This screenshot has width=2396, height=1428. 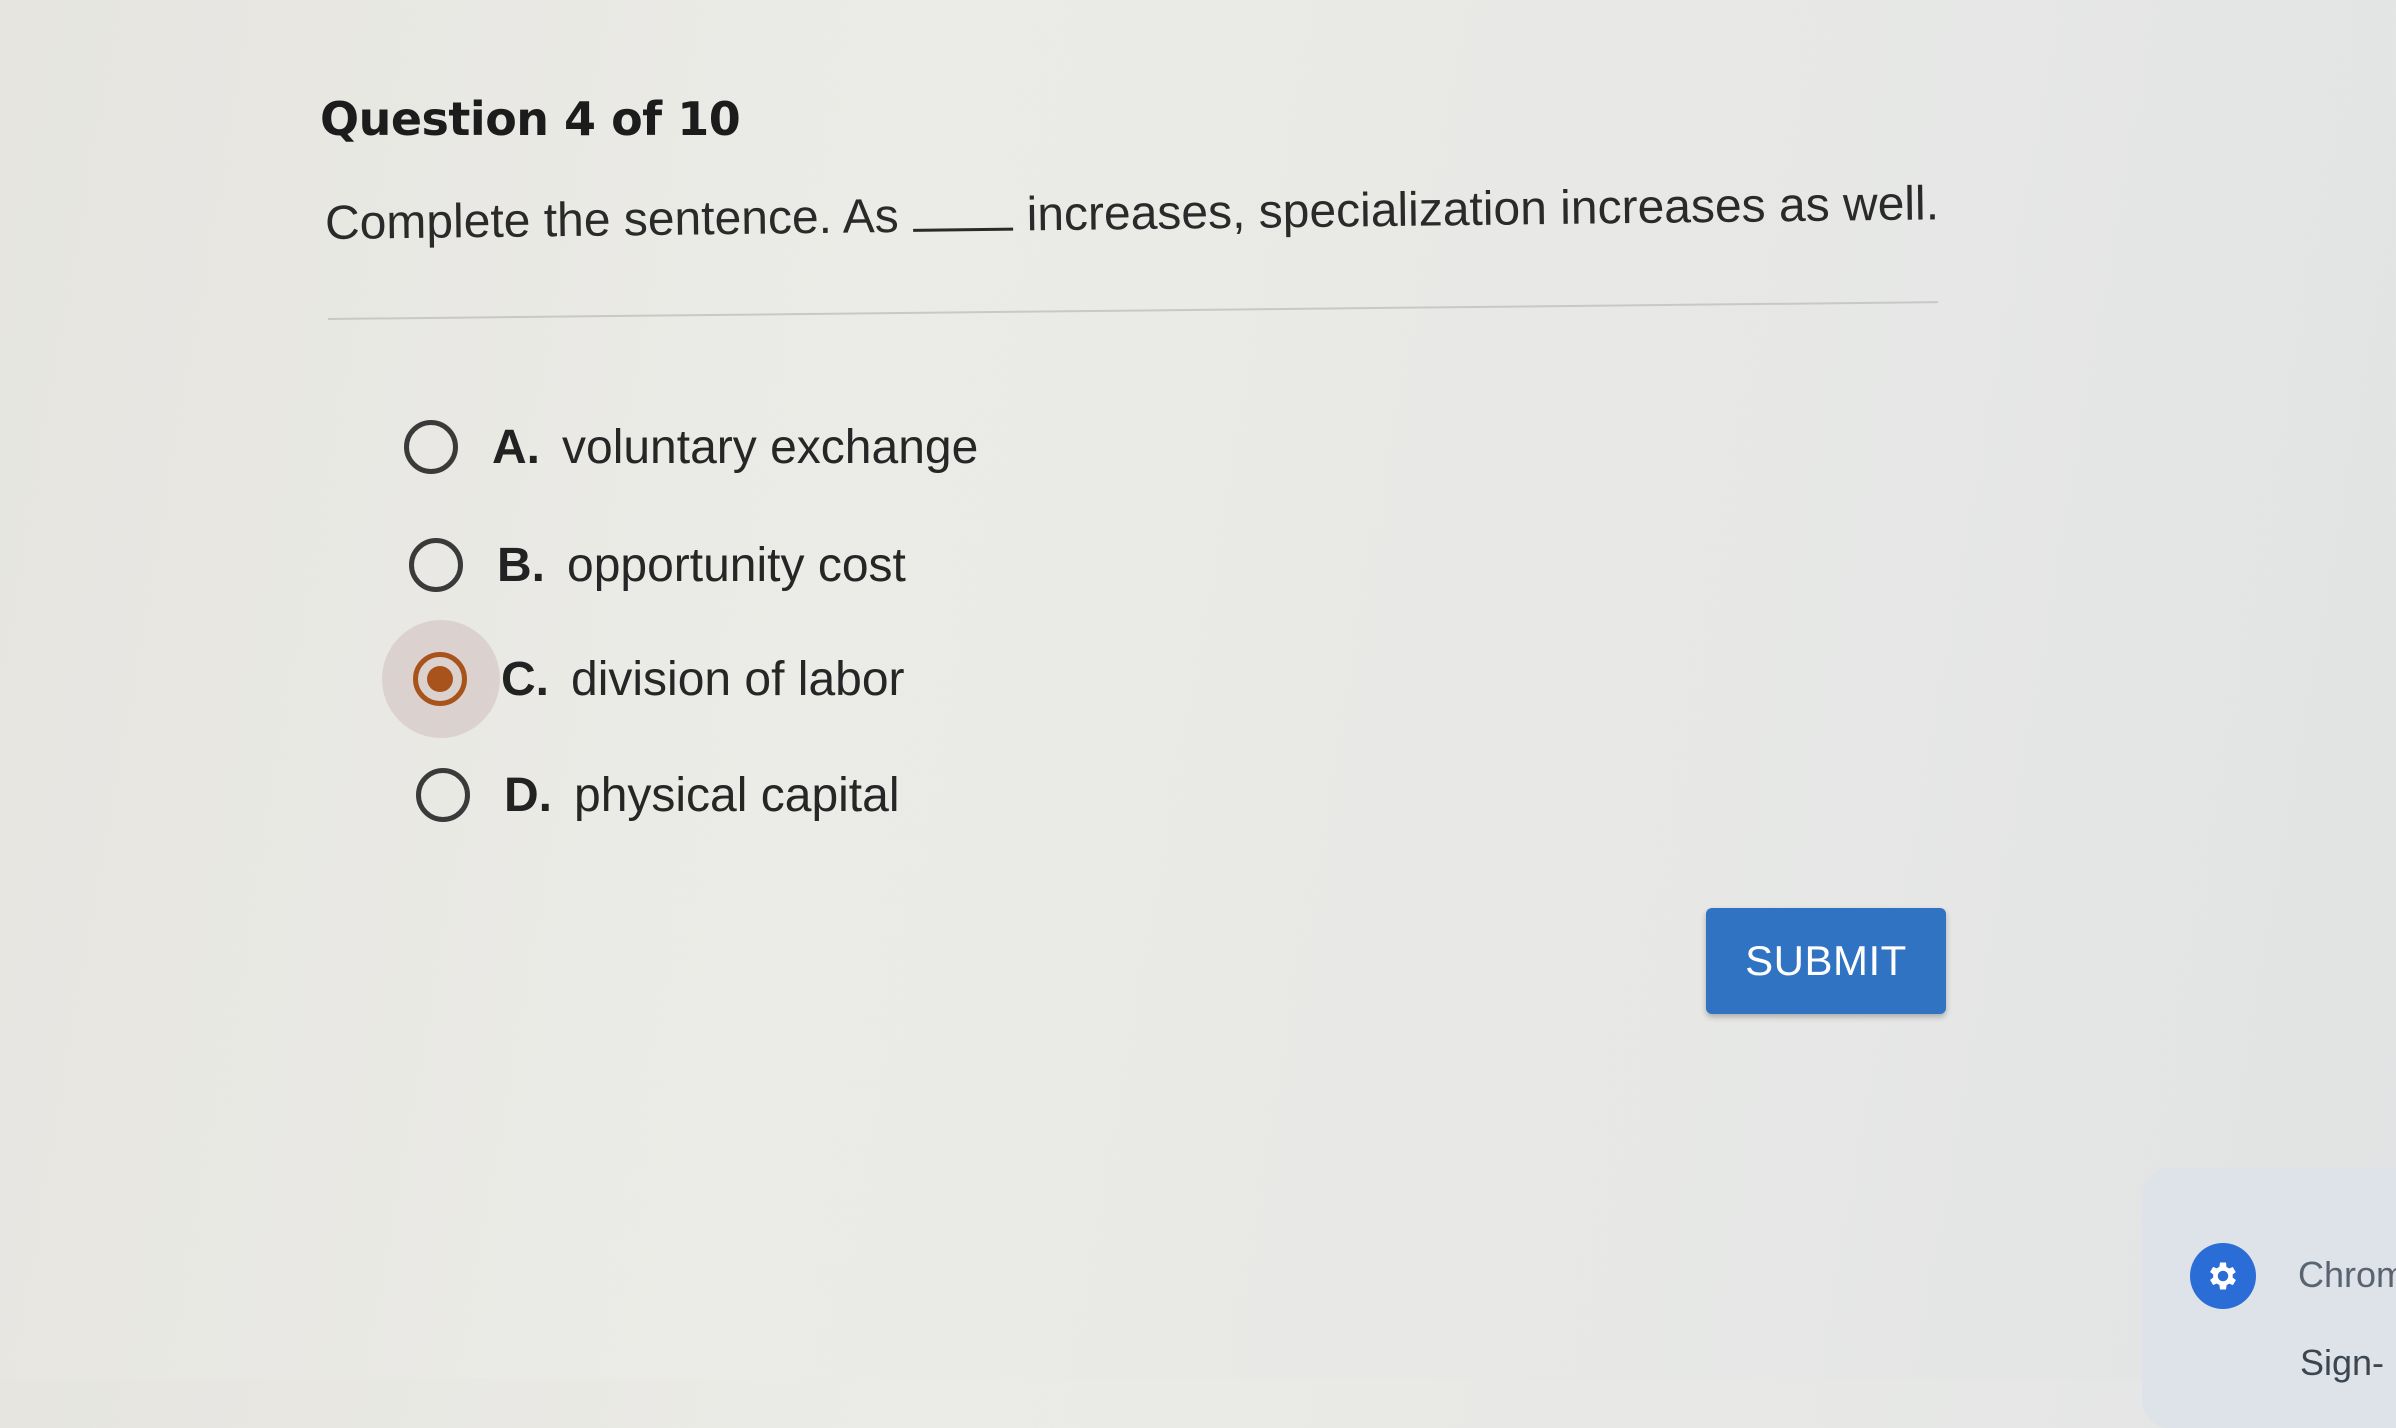 What do you see at coordinates (440, 679) in the screenshot?
I see `radio-selected-icon` at bounding box center [440, 679].